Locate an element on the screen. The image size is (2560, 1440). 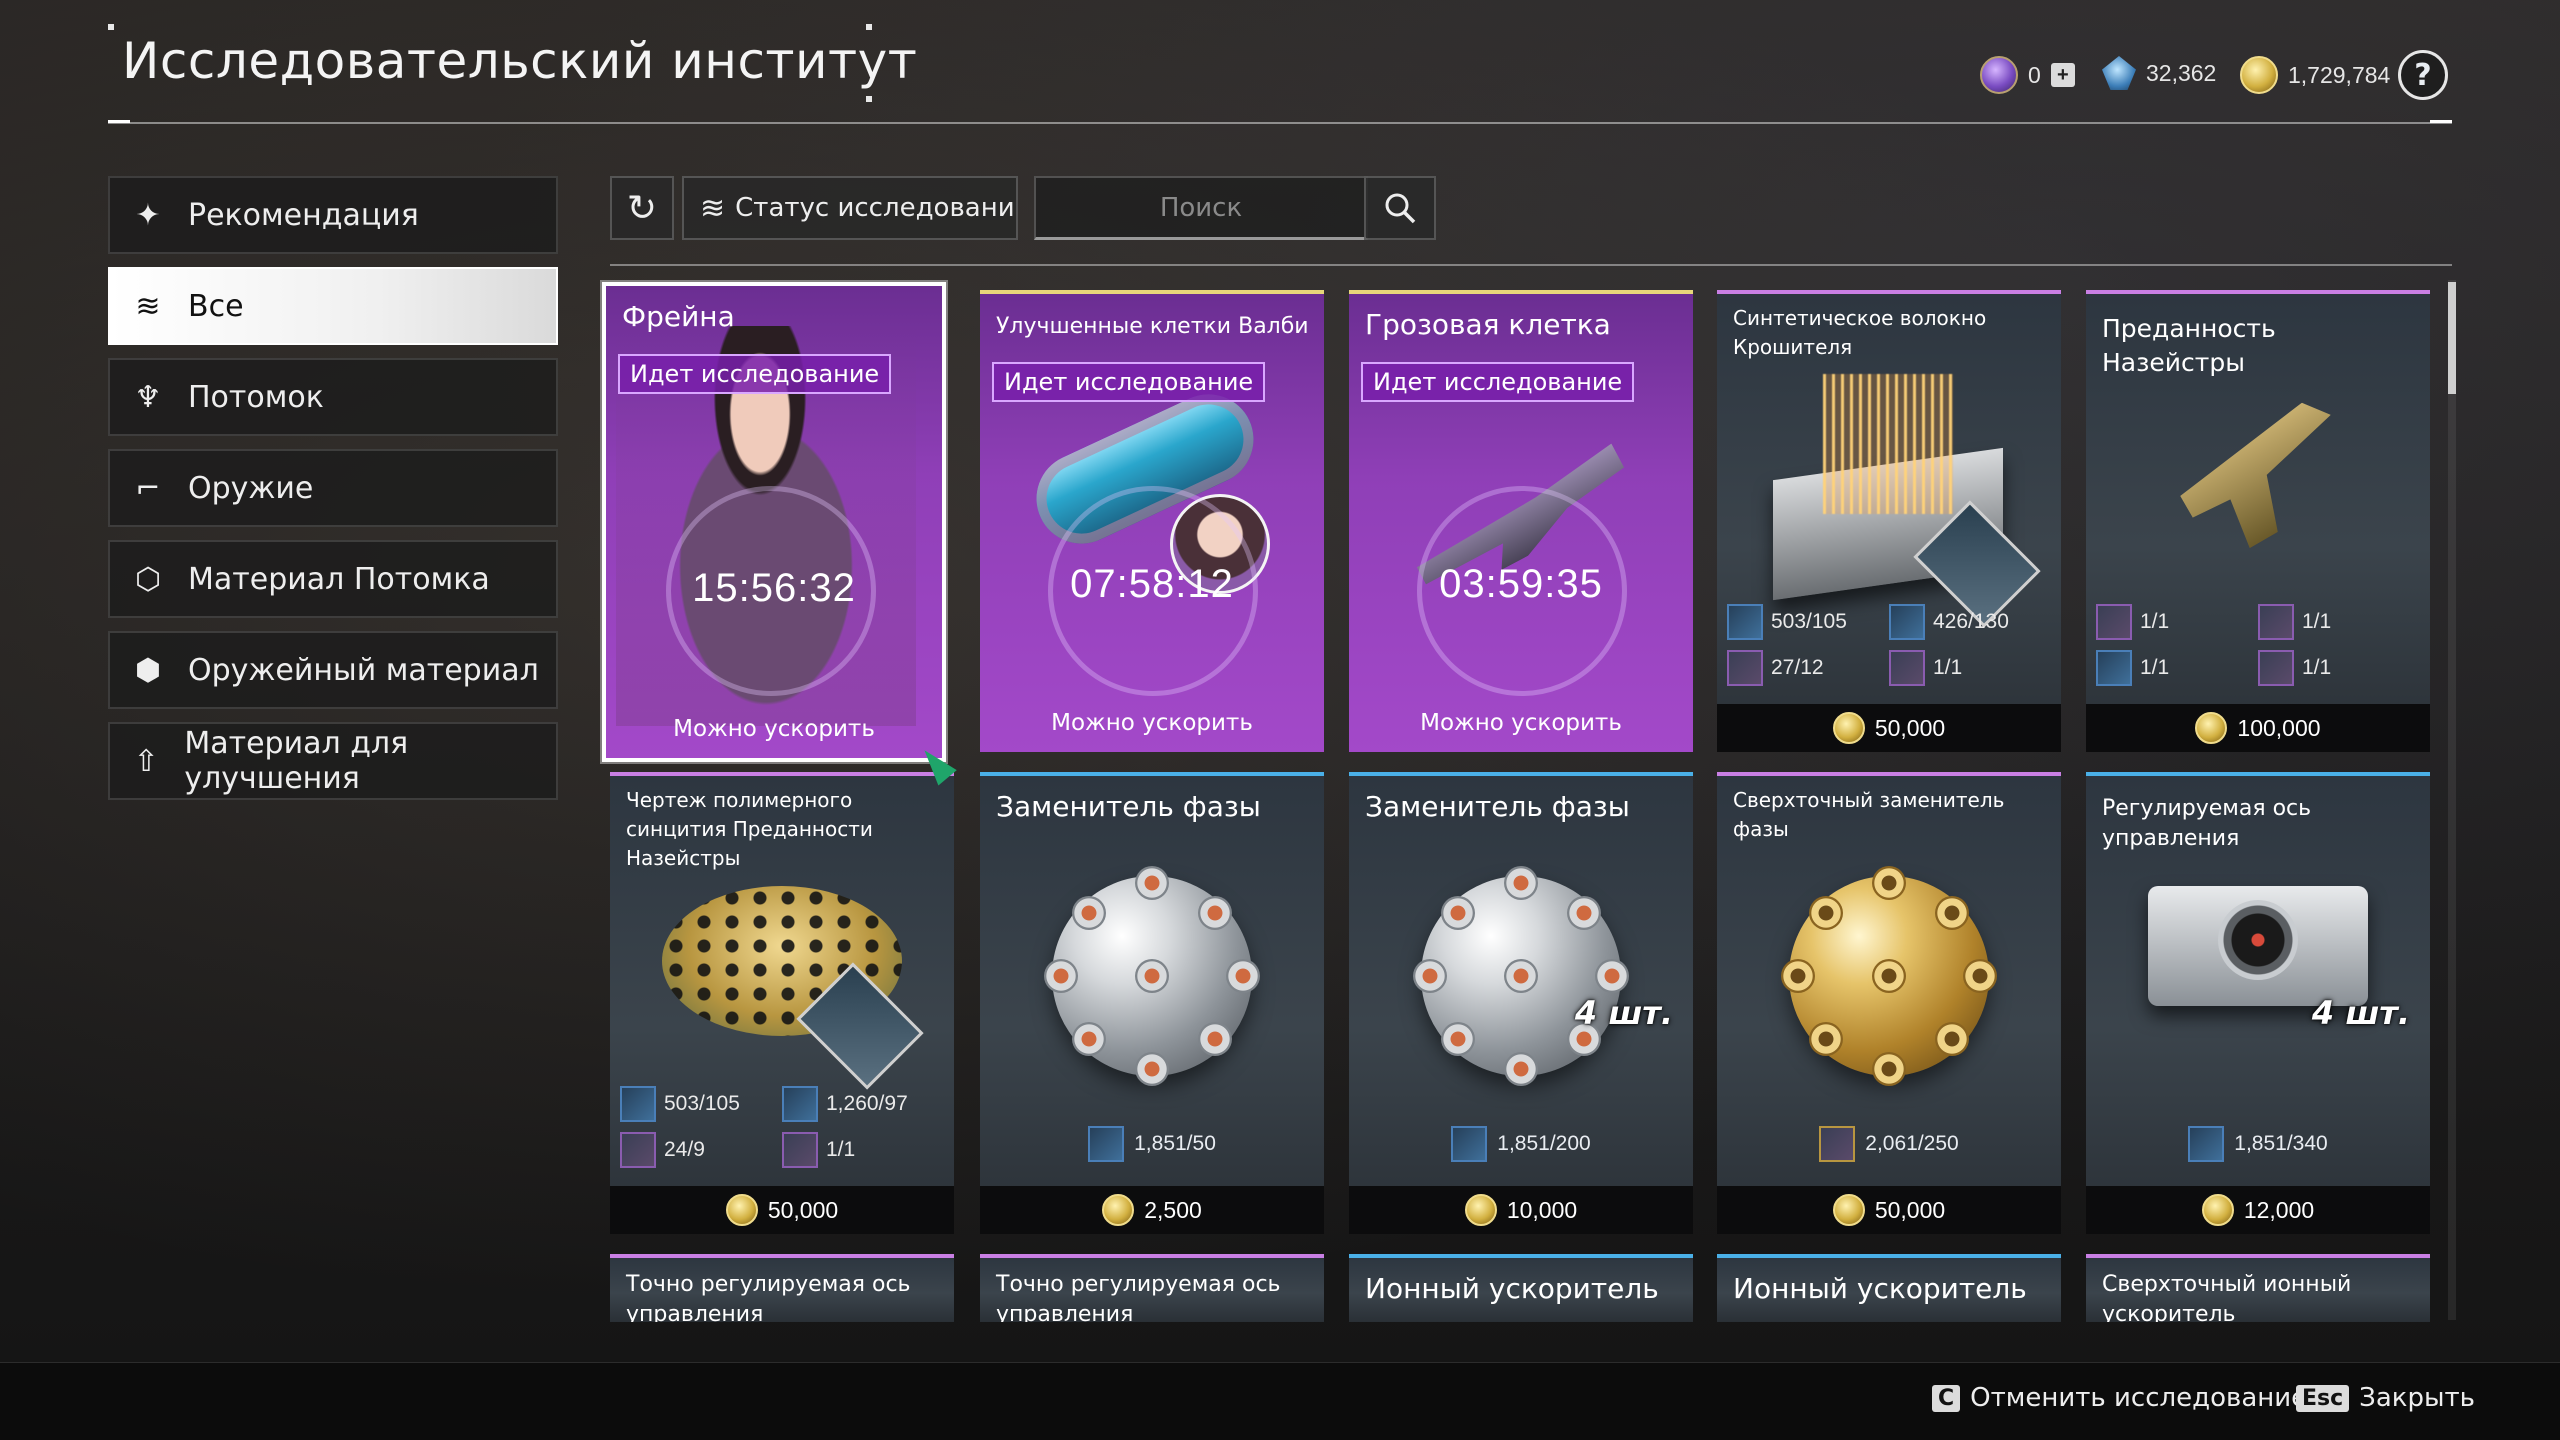
material-slot: 503/105 is located at coordinates (701, 1104).